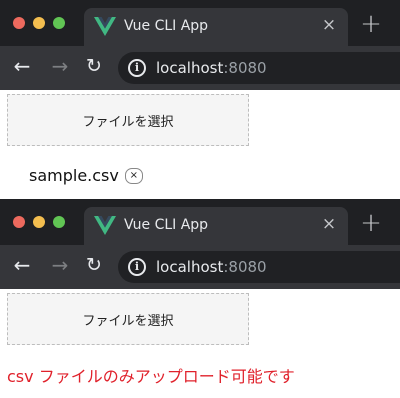 Image resolution: width=400 pixels, height=398 pixels. Describe the element at coordinates (74, 175) in the screenshot. I see `selected-file-name: sample.csv` at that location.